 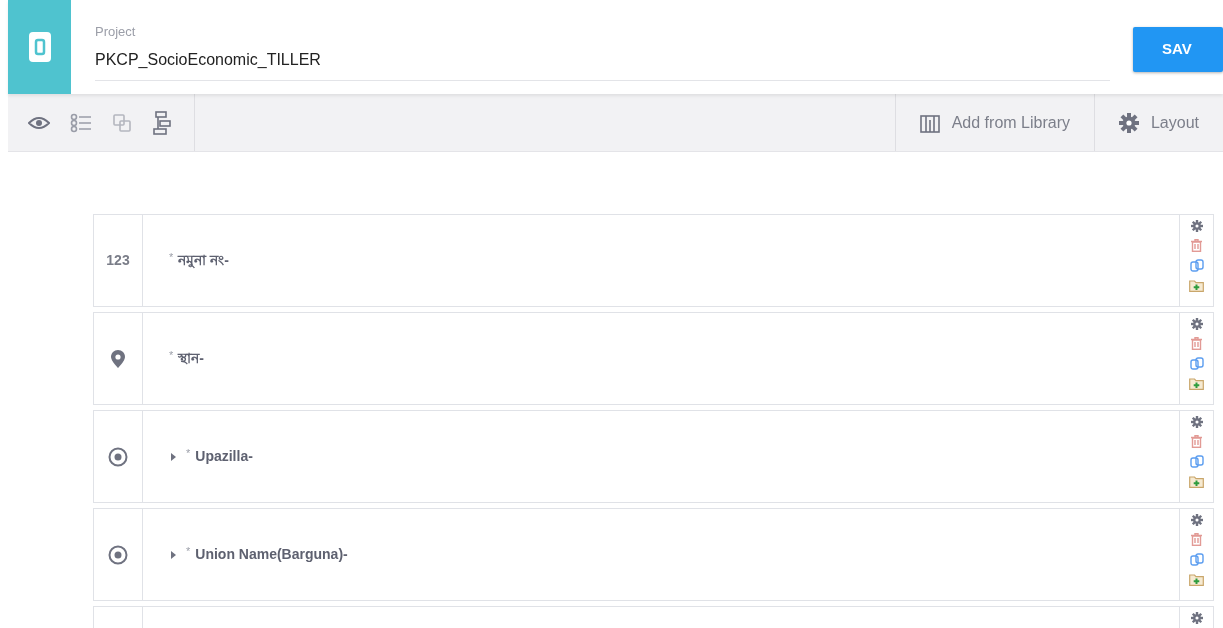 What do you see at coordinates (929, 122) in the screenshot?
I see `library-icon` at bounding box center [929, 122].